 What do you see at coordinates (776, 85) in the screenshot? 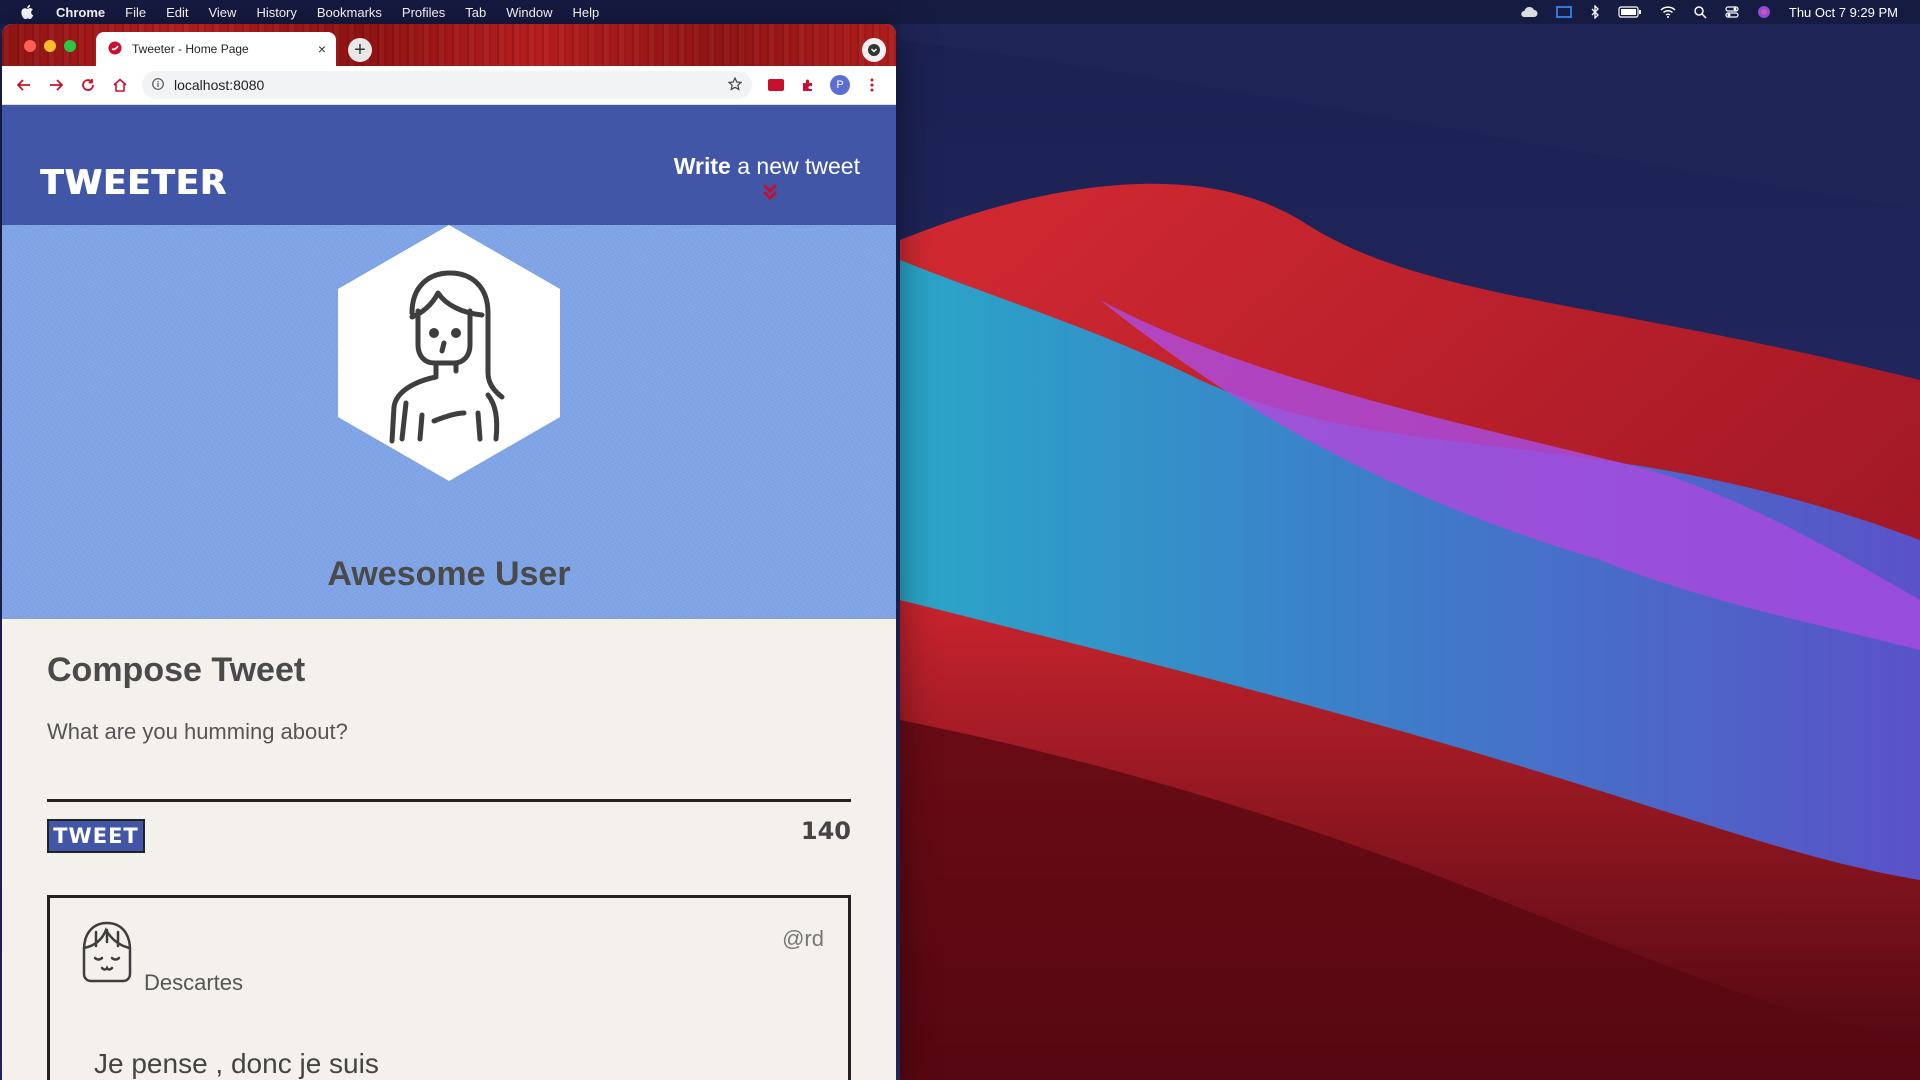
I see `extension-red-icon` at bounding box center [776, 85].